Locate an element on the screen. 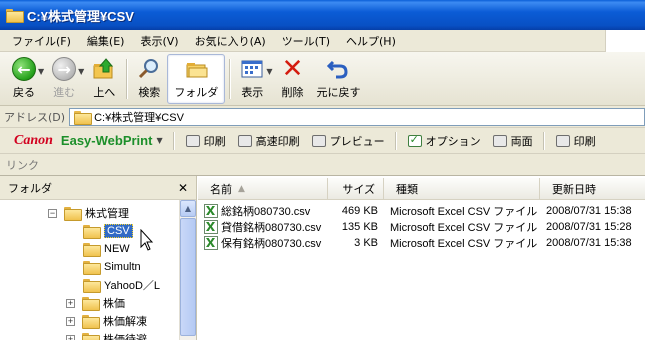 The width and height of the screenshot is (645, 340). column-header-date: 更新日時 is located at coordinates (592, 189).